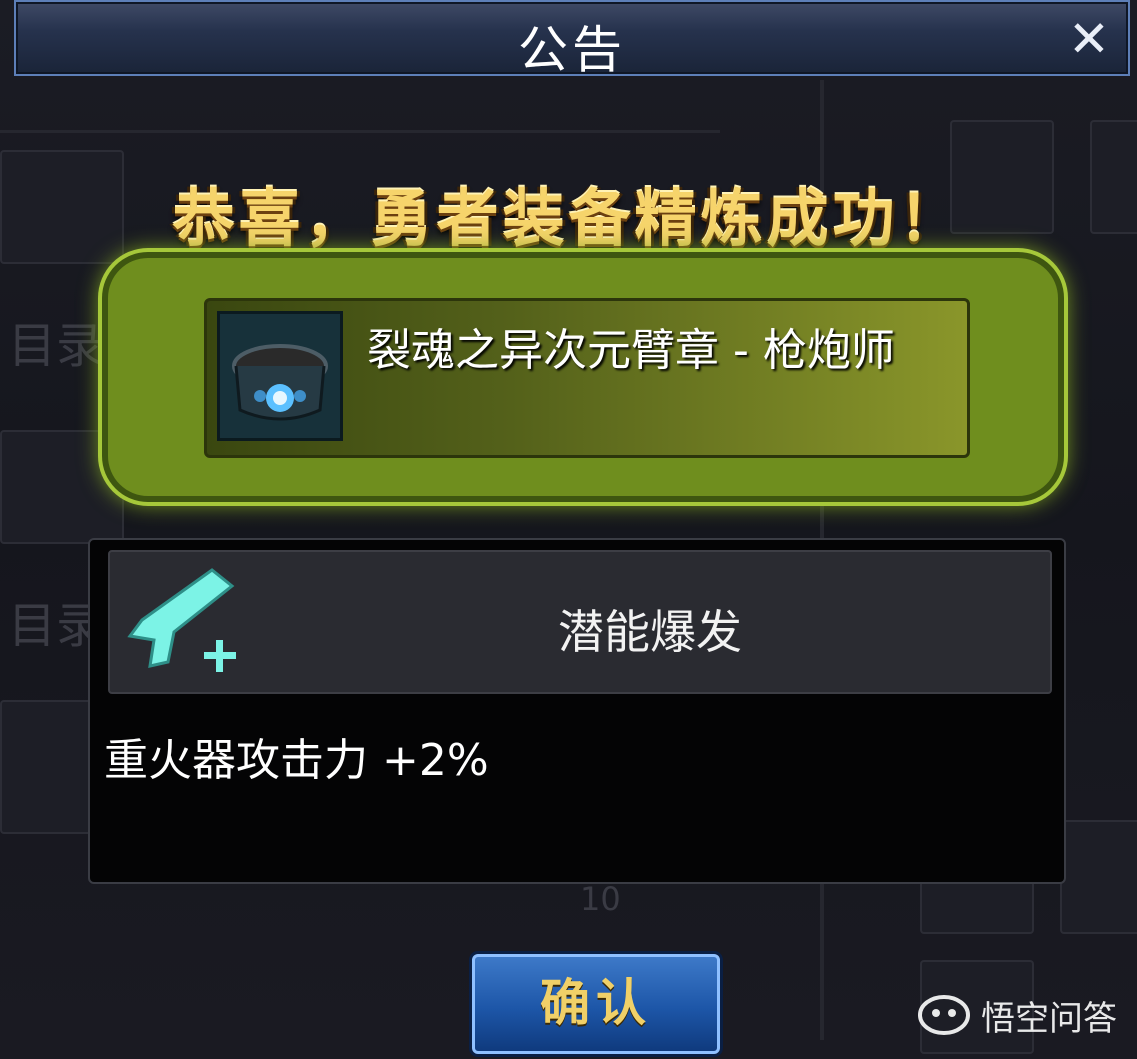 Image resolution: width=1137 pixels, height=1059 pixels. What do you see at coordinates (296, 760) in the screenshot?
I see `effect-text: 重火器攻击力 +2%` at bounding box center [296, 760].